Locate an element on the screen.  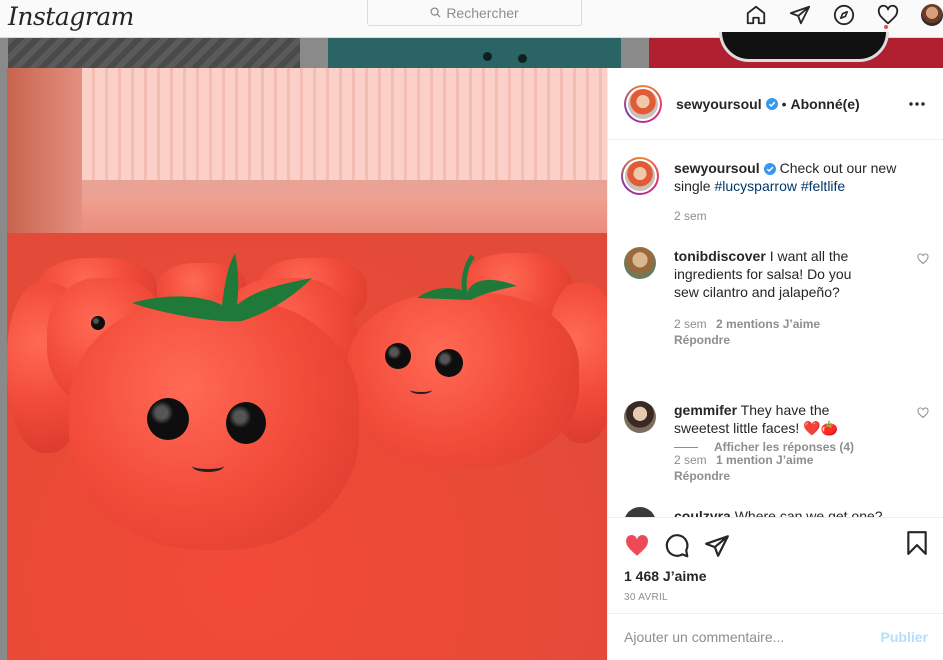
comment-meta: 2 sem 1 mention J’aime is located at coordinates (801, 460).